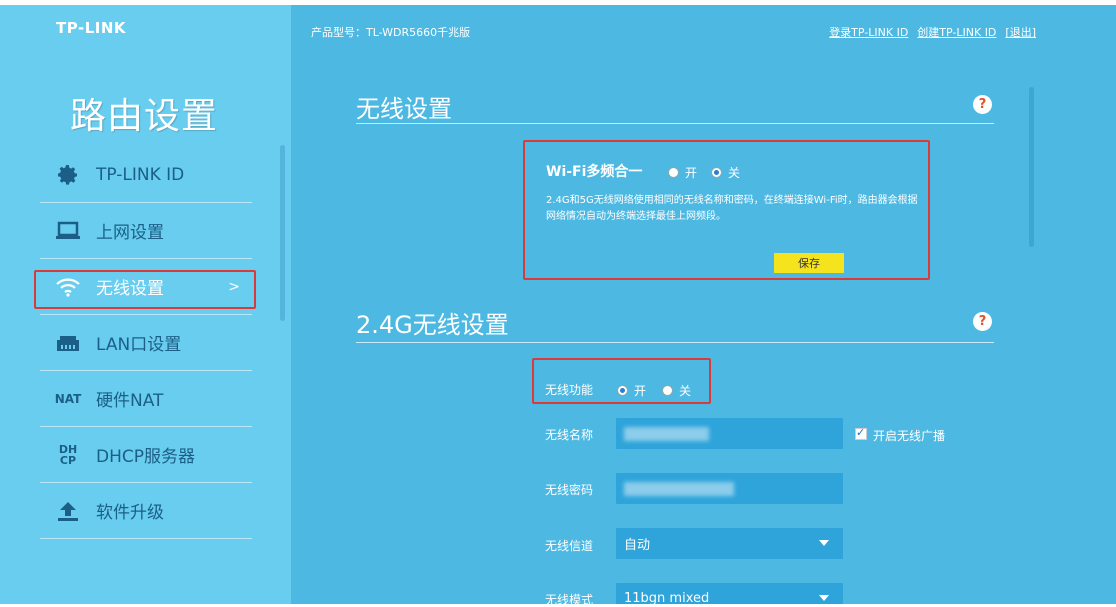 The image size is (1116, 607). What do you see at coordinates (668, 390) in the screenshot?
I see `wireless-off-radio` at bounding box center [668, 390].